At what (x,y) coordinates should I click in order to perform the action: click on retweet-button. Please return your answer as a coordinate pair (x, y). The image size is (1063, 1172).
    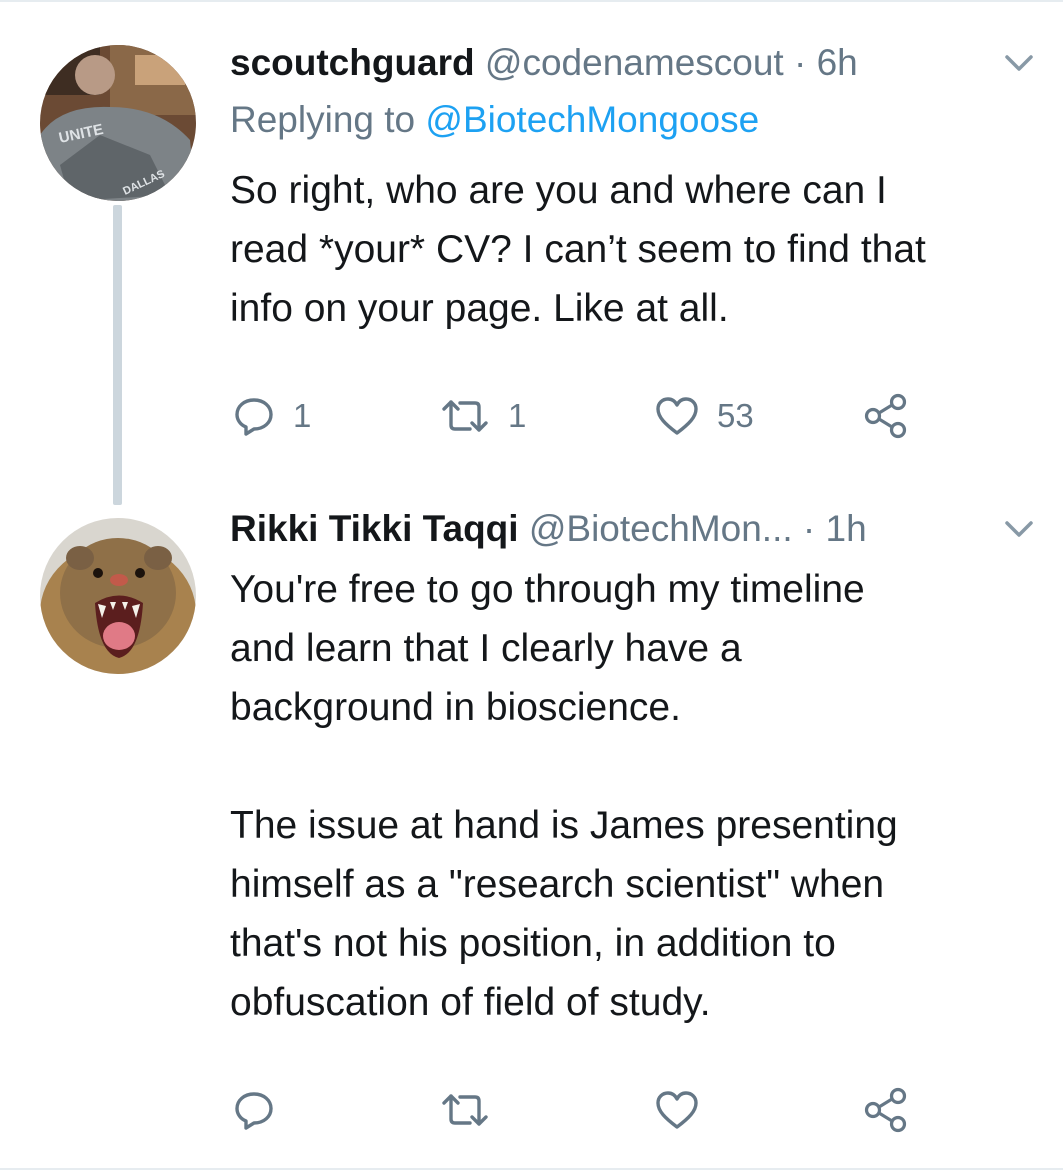
    Looking at the image, I should click on (465, 1110).